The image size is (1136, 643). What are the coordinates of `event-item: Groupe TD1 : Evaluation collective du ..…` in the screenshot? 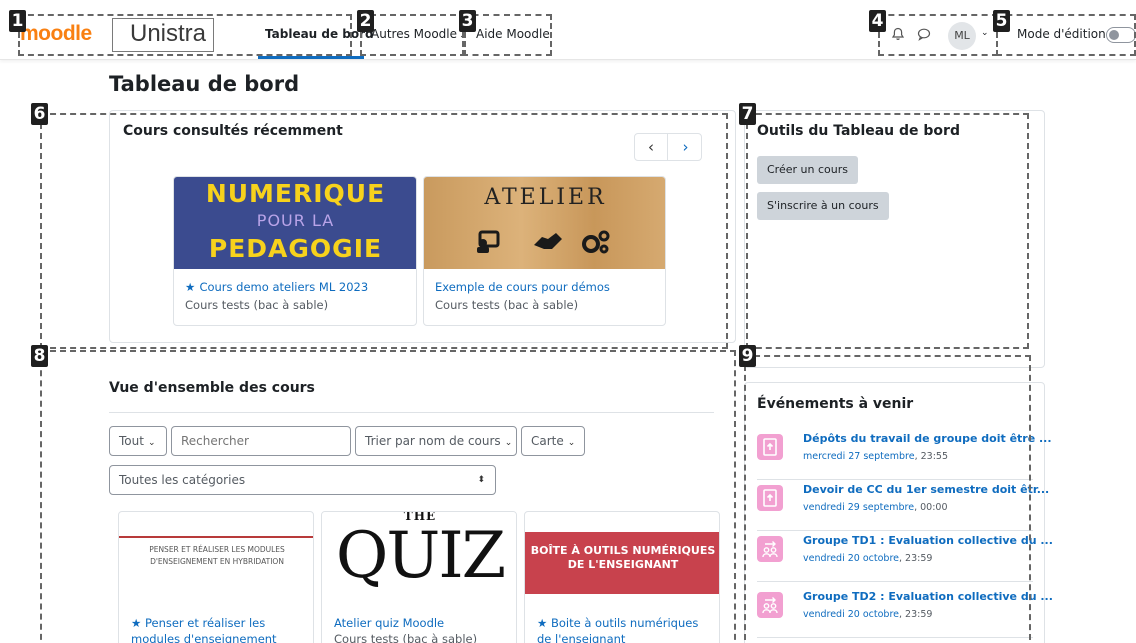 It's located at (905, 557).